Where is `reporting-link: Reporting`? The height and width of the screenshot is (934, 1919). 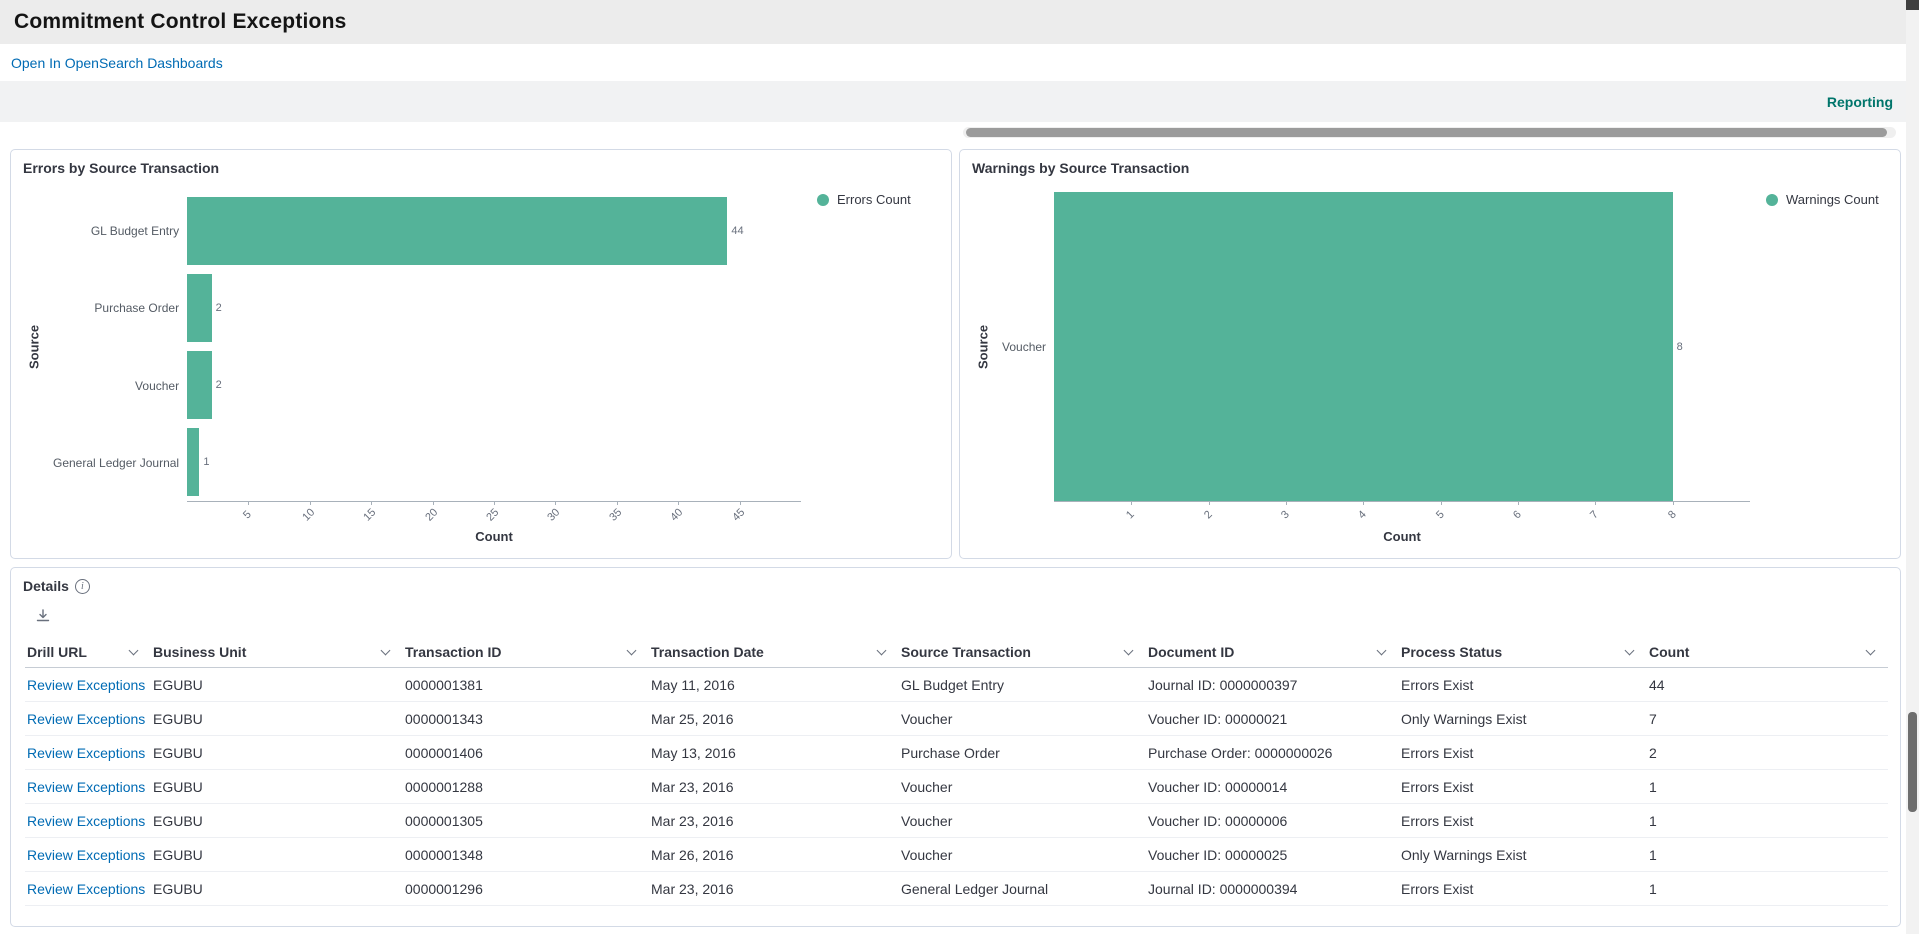
reporting-link: Reporting is located at coordinates (1860, 102).